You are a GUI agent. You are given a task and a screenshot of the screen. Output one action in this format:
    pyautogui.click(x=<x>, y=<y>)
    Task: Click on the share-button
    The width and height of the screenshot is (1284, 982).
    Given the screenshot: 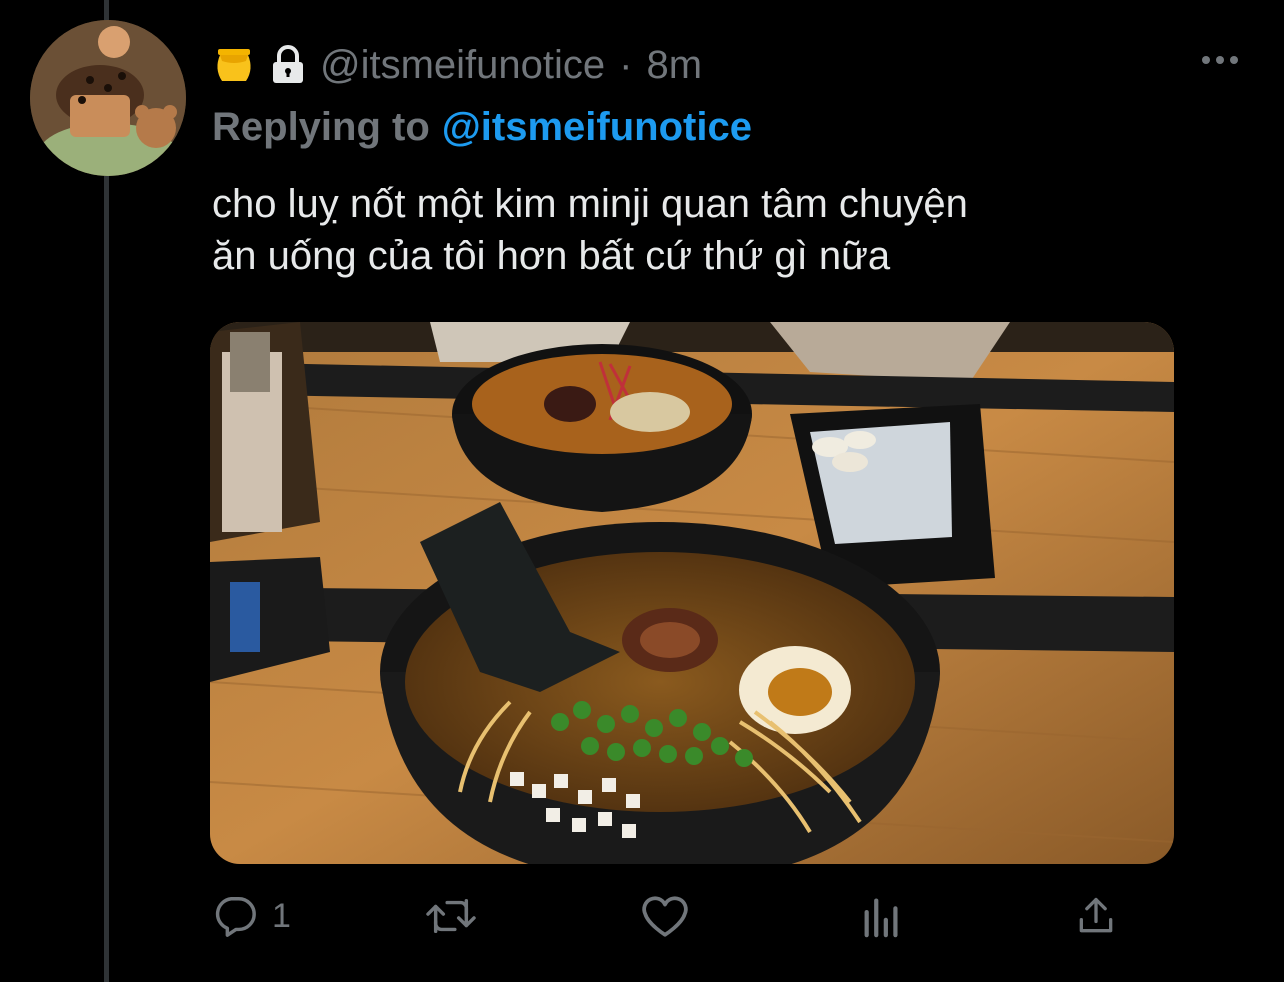 What is the action you would take?
    pyautogui.click(x=1096, y=916)
    